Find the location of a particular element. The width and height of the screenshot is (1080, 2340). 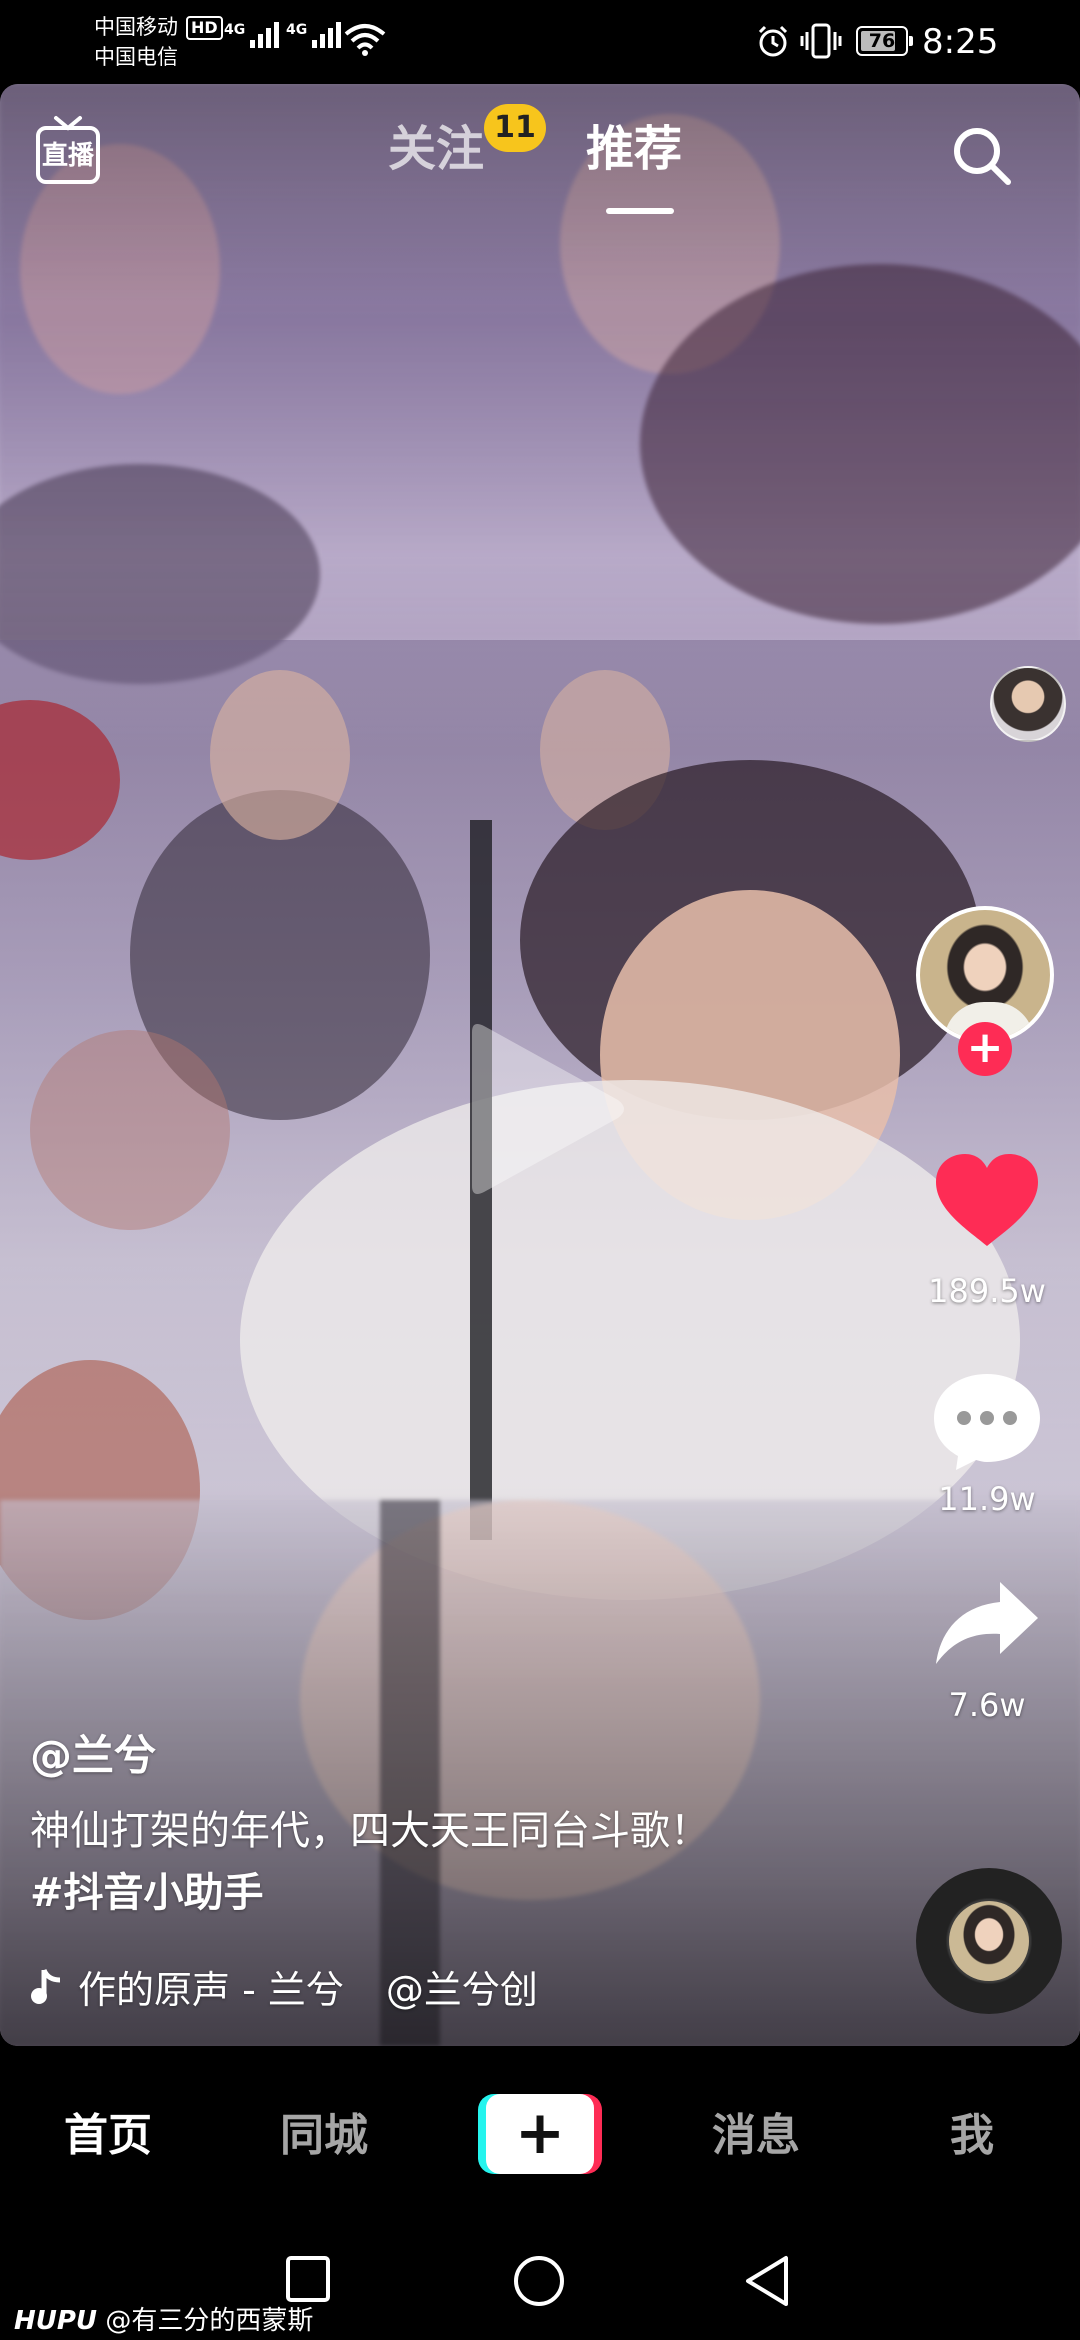

author-handle: @兰兮 is located at coordinates (93, 1752).